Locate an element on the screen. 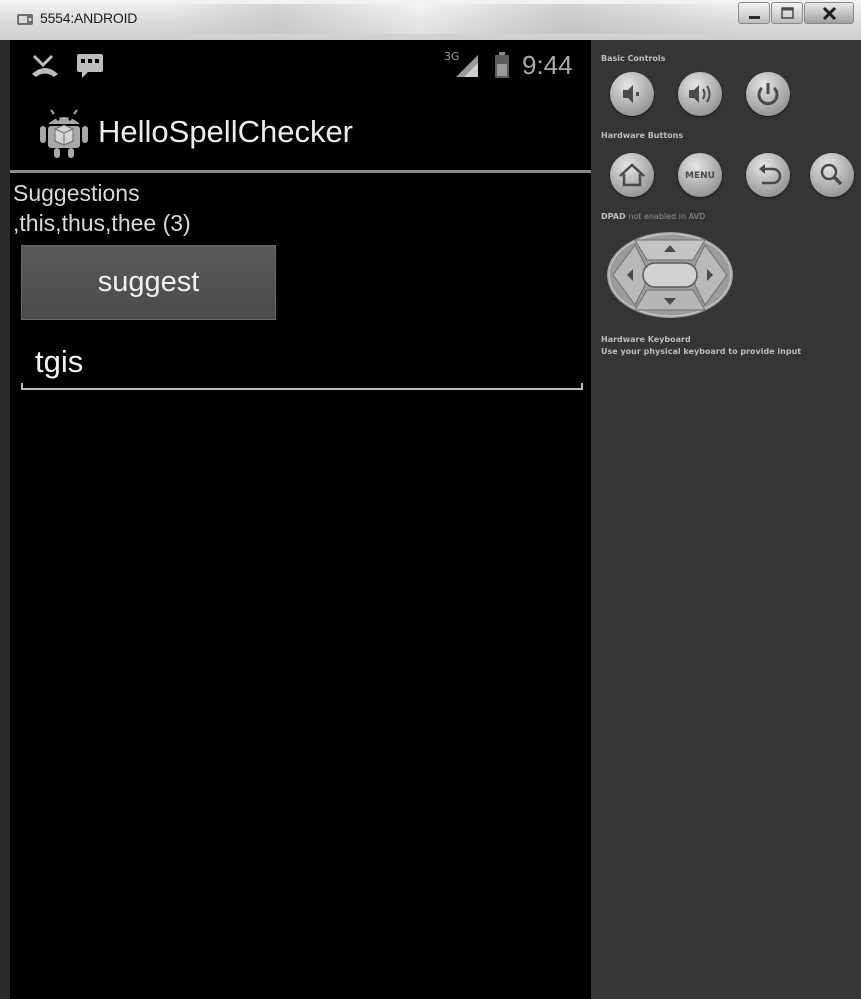 Image resolution: width=861 pixels, height=999 pixels. home-button is located at coordinates (632, 175).